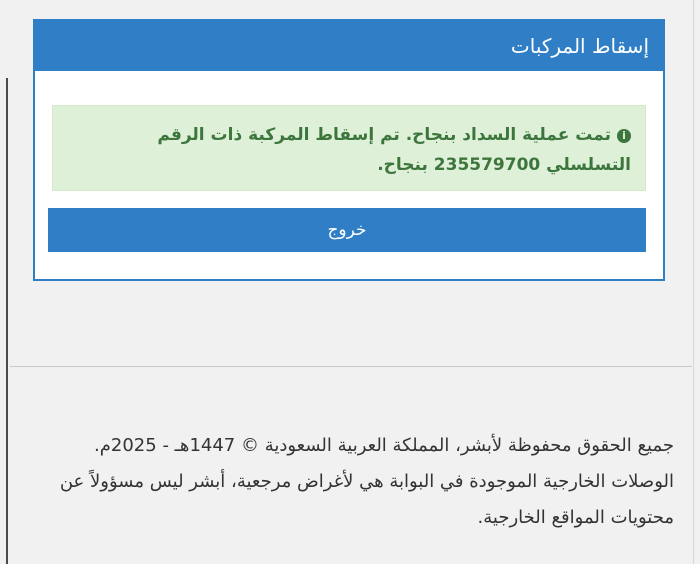  I want to click on info-icon: i, so click(624, 136).